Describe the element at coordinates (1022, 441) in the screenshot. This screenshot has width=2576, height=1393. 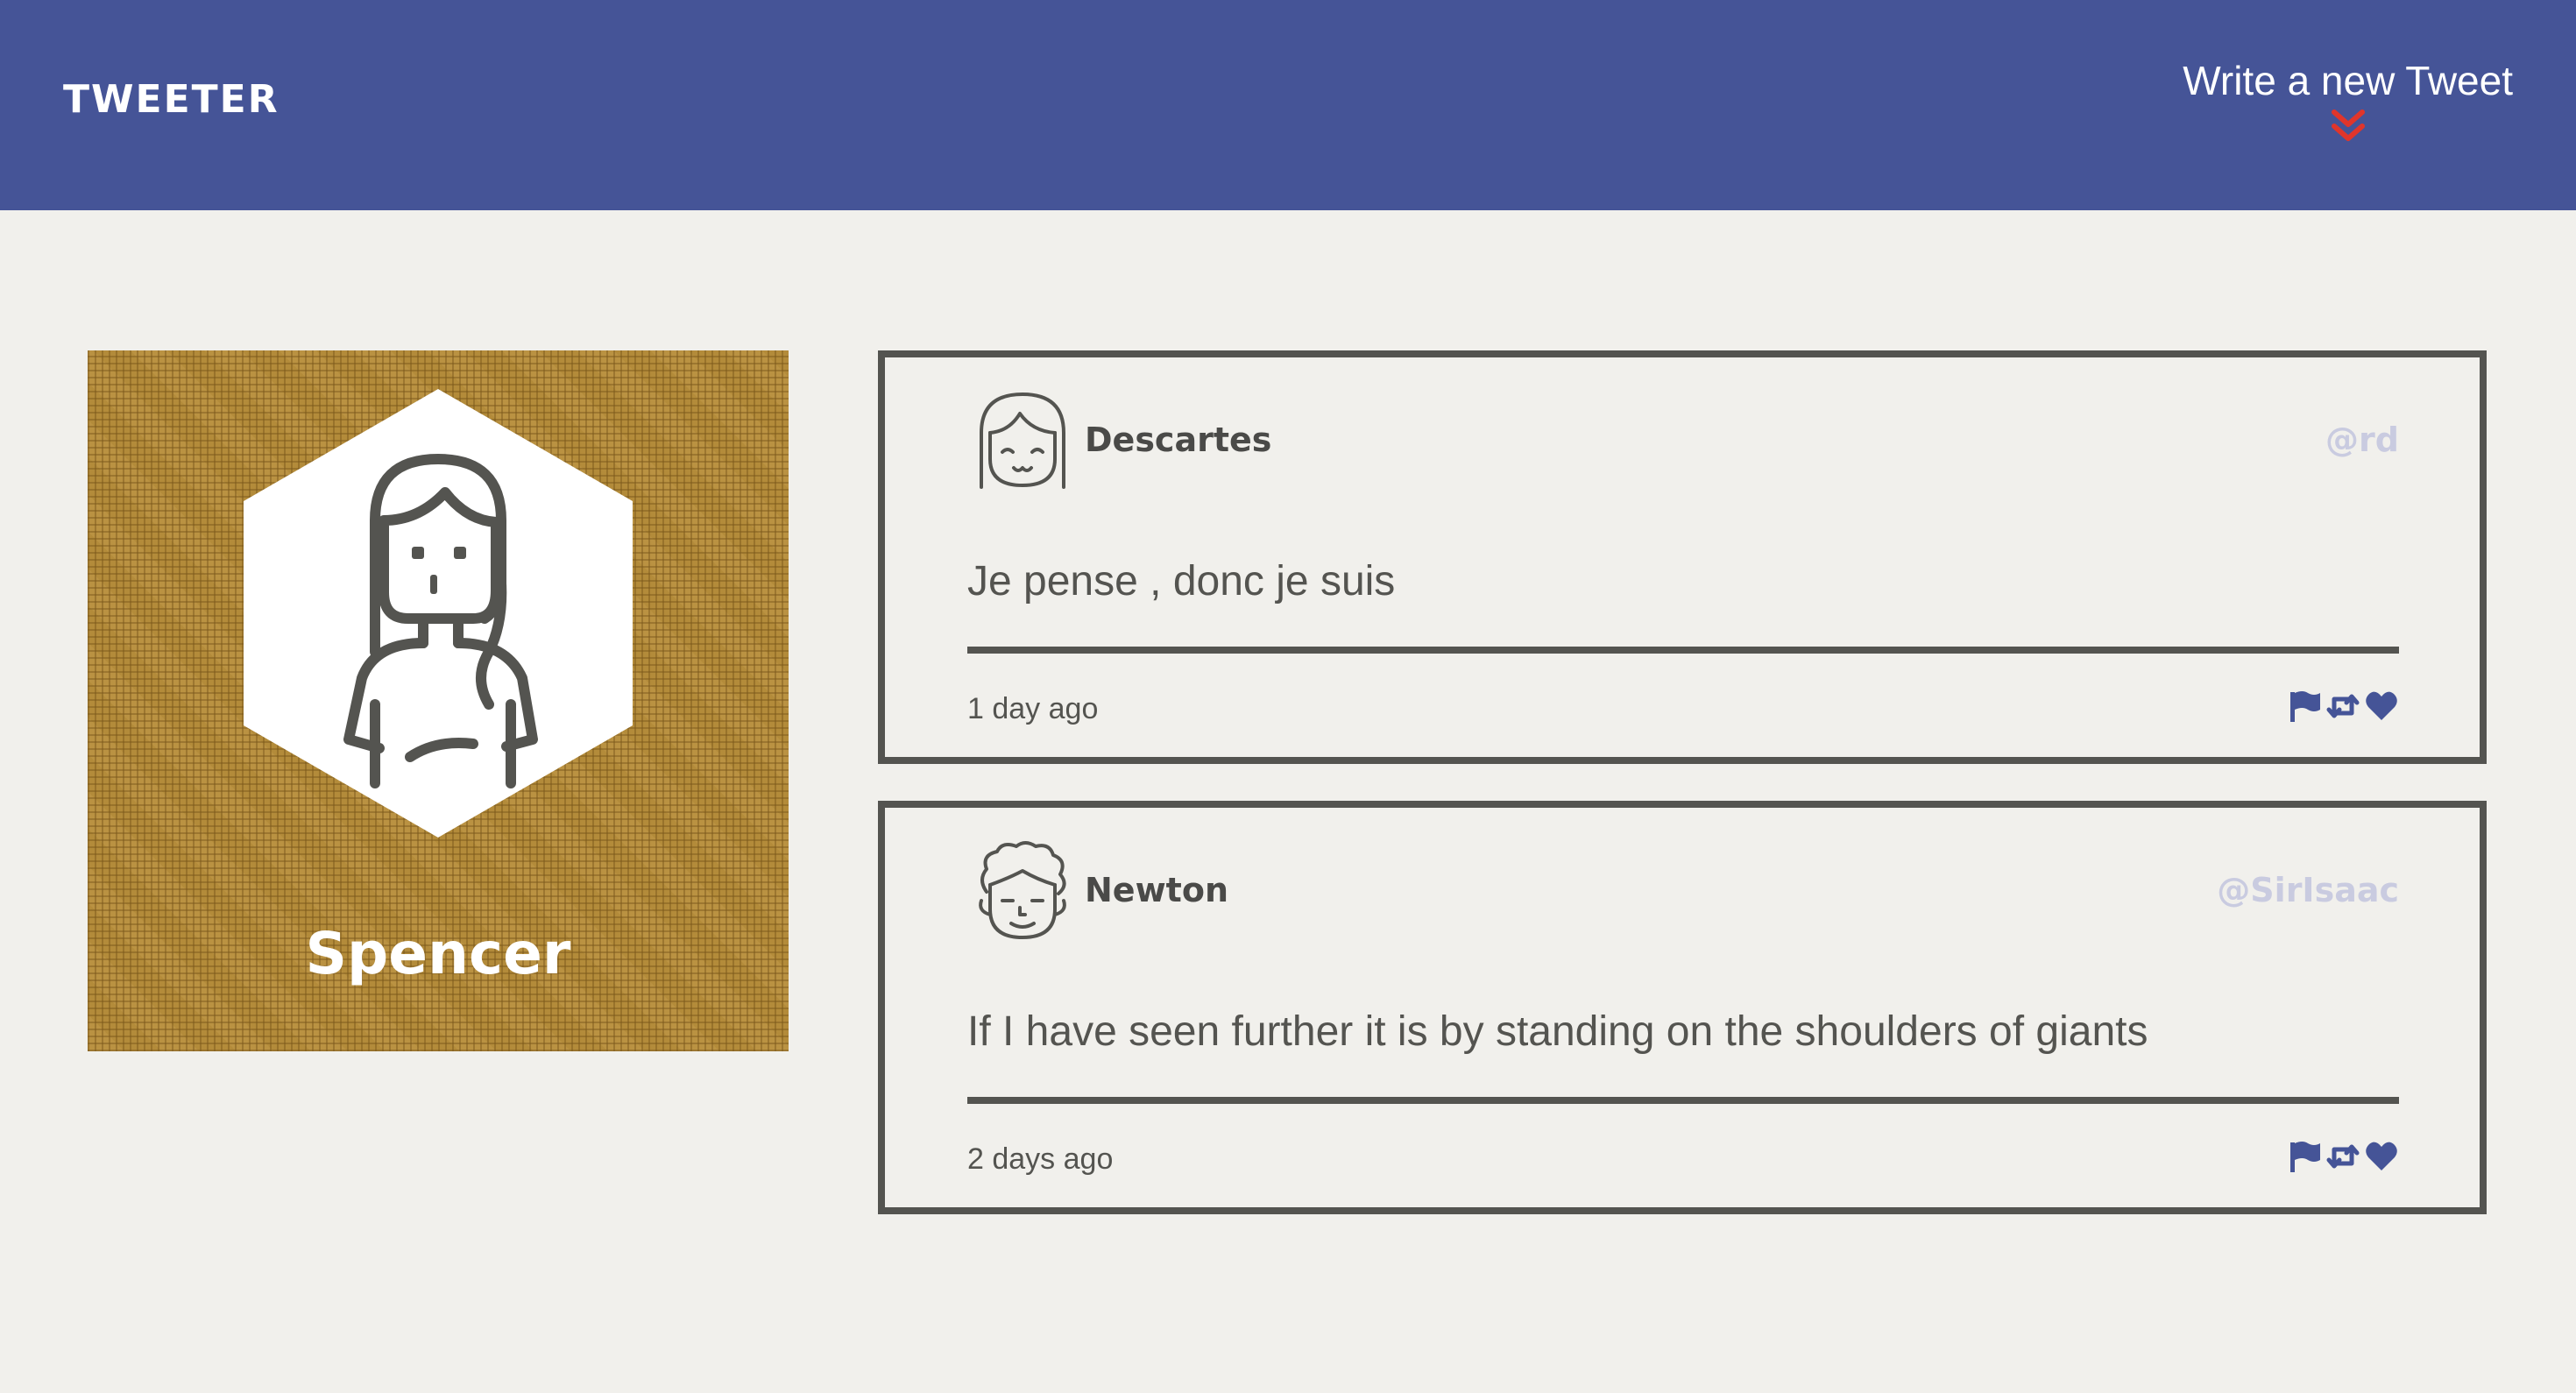
I see `girl-face-icon` at that location.